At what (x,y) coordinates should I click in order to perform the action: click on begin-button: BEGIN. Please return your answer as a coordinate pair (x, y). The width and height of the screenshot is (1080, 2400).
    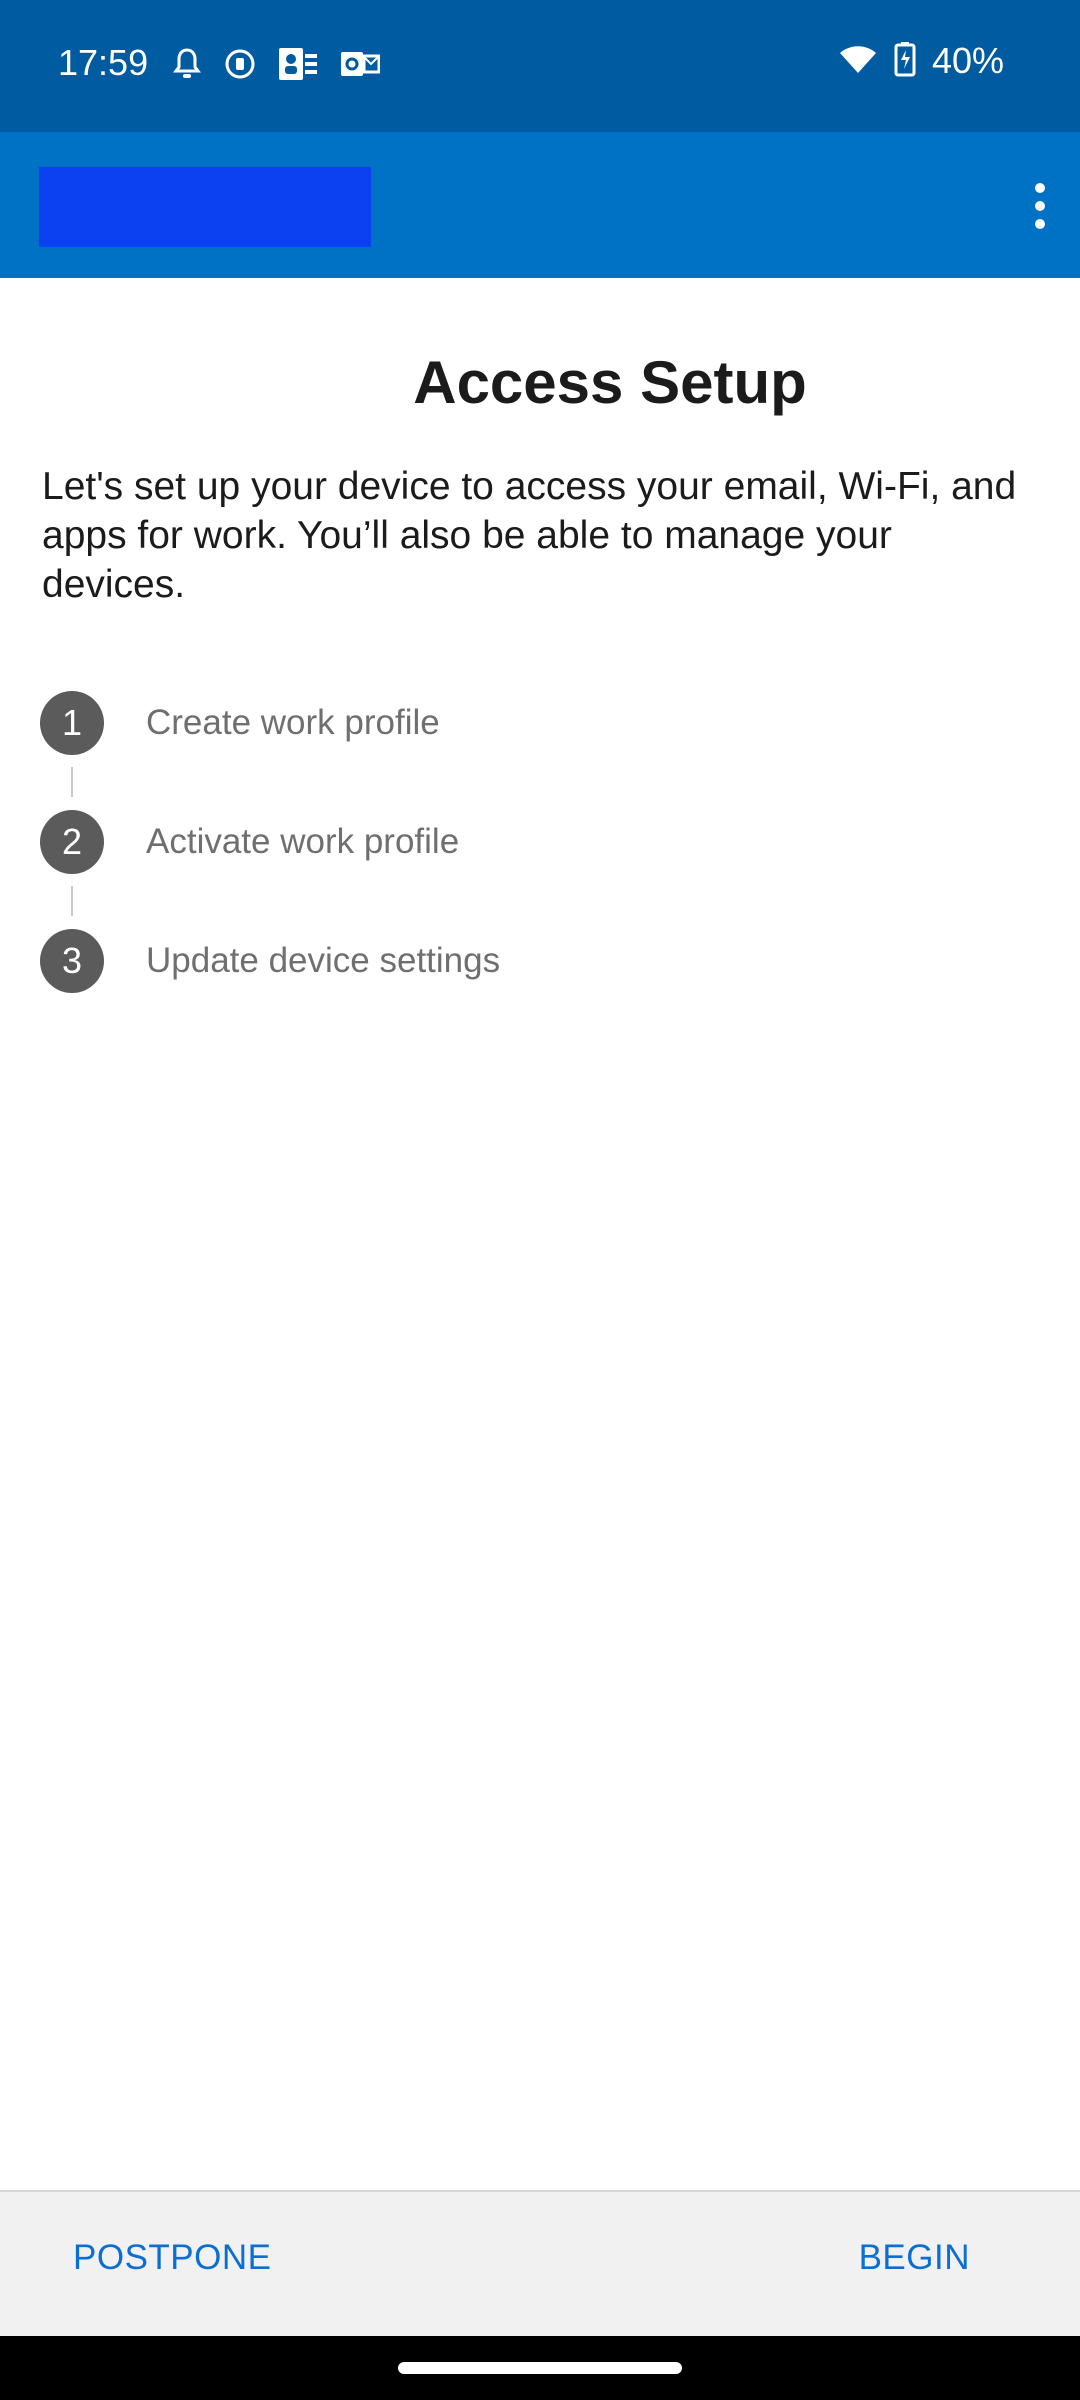
    Looking at the image, I should click on (914, 2258).